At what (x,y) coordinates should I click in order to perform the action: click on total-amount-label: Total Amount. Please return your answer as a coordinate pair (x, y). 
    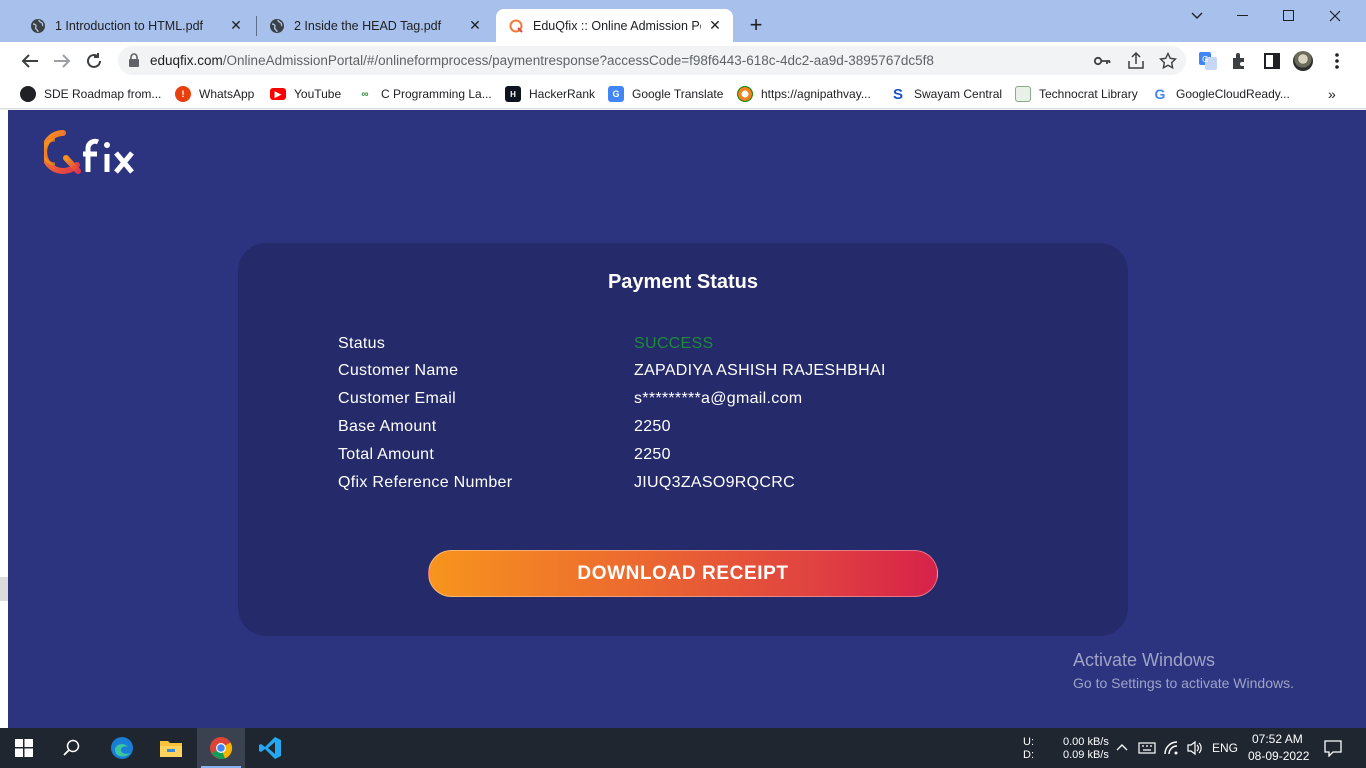
    Looking at the image, I should click on (386, 454).